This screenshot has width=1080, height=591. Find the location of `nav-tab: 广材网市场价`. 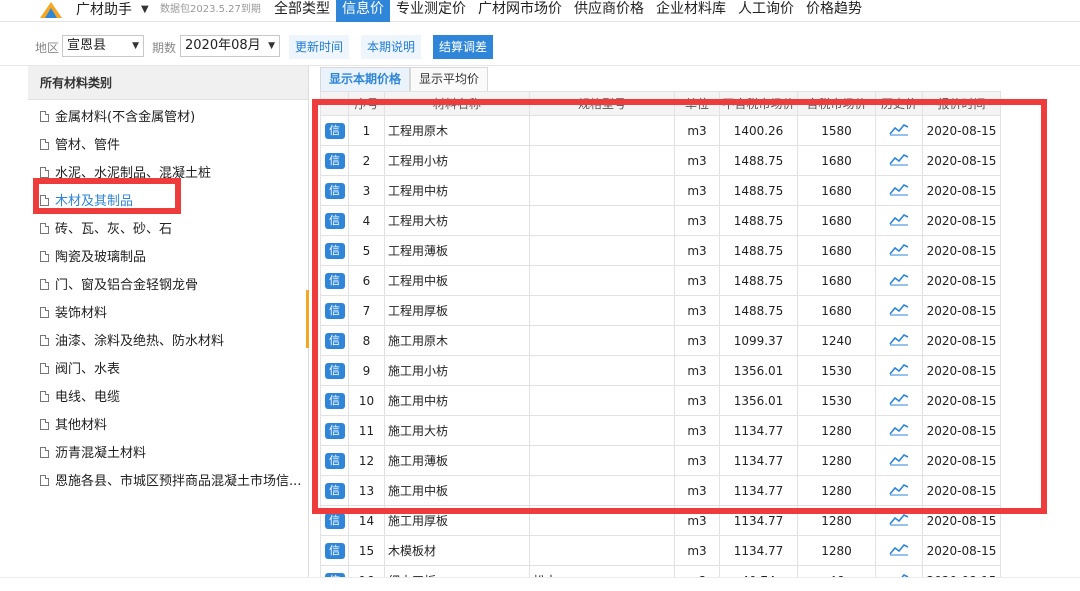

nav-tab: 广材网市场价 is located at coordinates (520, 11).